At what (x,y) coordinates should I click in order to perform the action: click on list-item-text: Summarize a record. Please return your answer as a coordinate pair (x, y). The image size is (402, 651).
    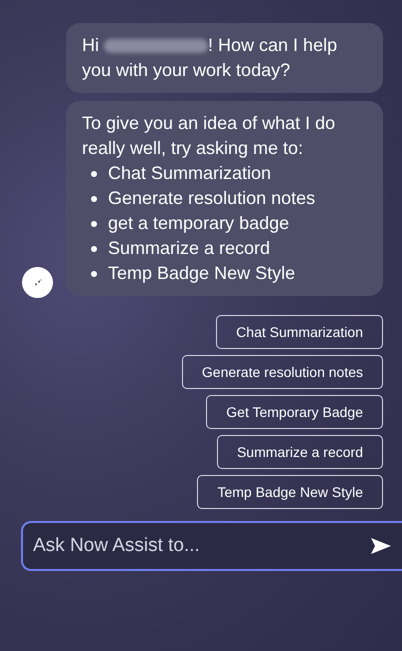
    Looking at the image, I should click on (189, 248).